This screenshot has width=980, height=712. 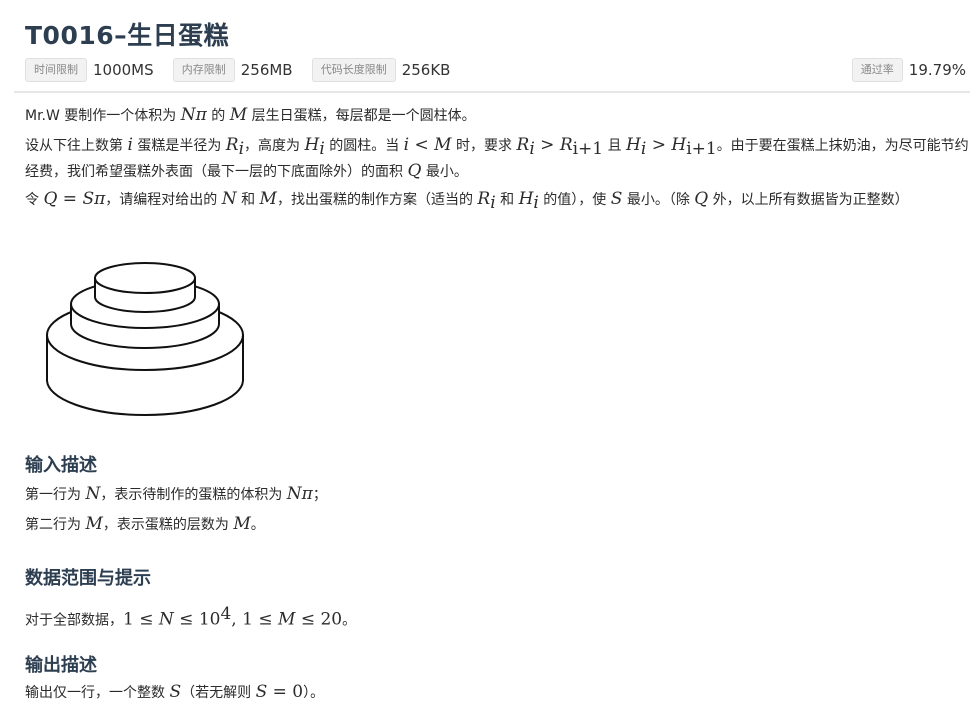 What do you see at coordinates (497, 115) in the screenshot?
I see `description-paragraph-1: Mr.W 要制作一个体积为 Nπ 的 M 层生日蛋糕，每层都是一个圆柱体。` at bounding box center [497, 115].